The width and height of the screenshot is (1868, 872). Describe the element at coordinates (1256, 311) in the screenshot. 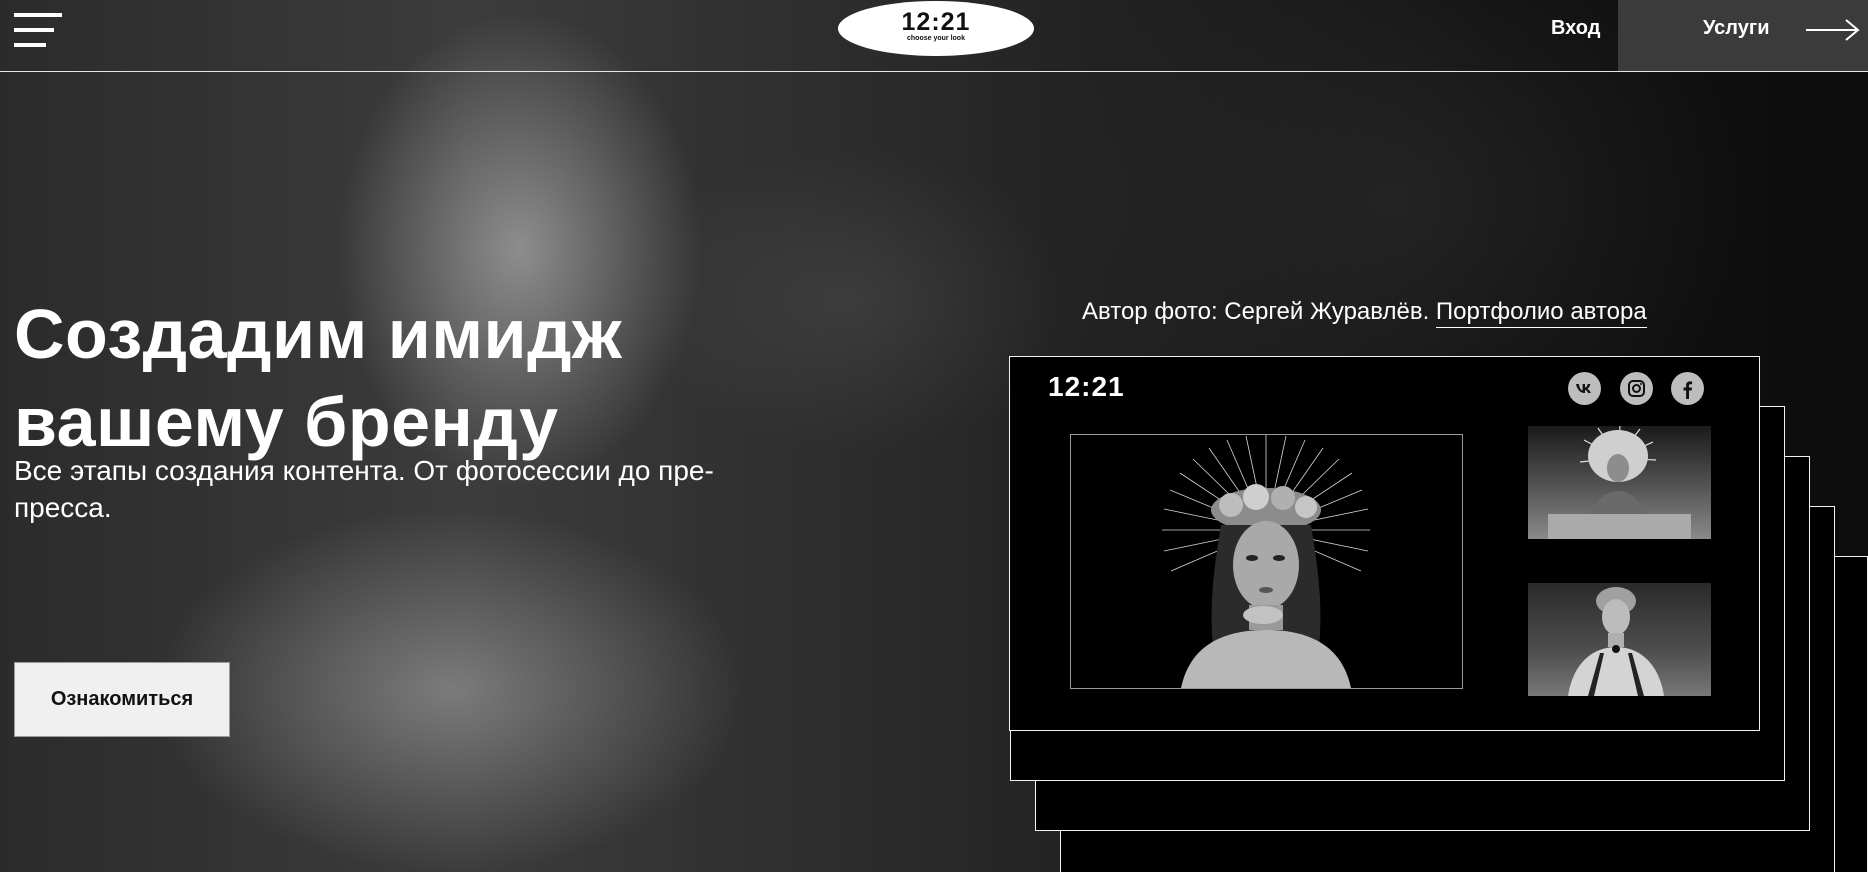

I see `photo-credit-text: Автор фото: Сергей Журавлёв.` at that location.